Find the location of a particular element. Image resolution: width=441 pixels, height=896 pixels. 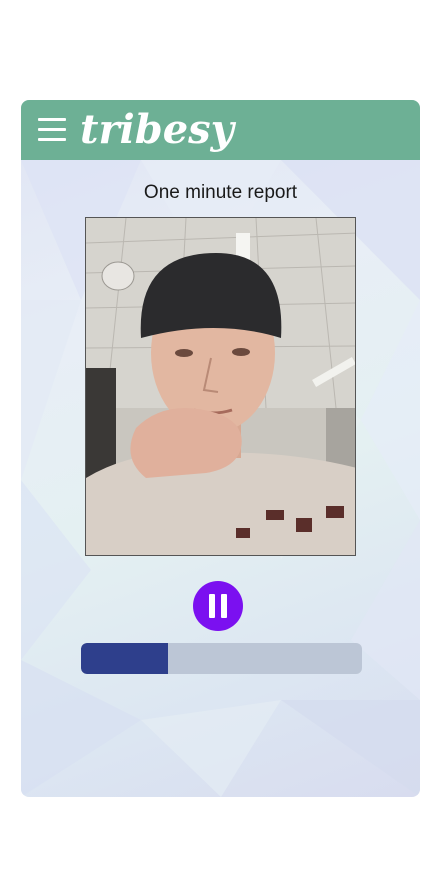

page-title: One minute report is located at coordinates (220, 192).